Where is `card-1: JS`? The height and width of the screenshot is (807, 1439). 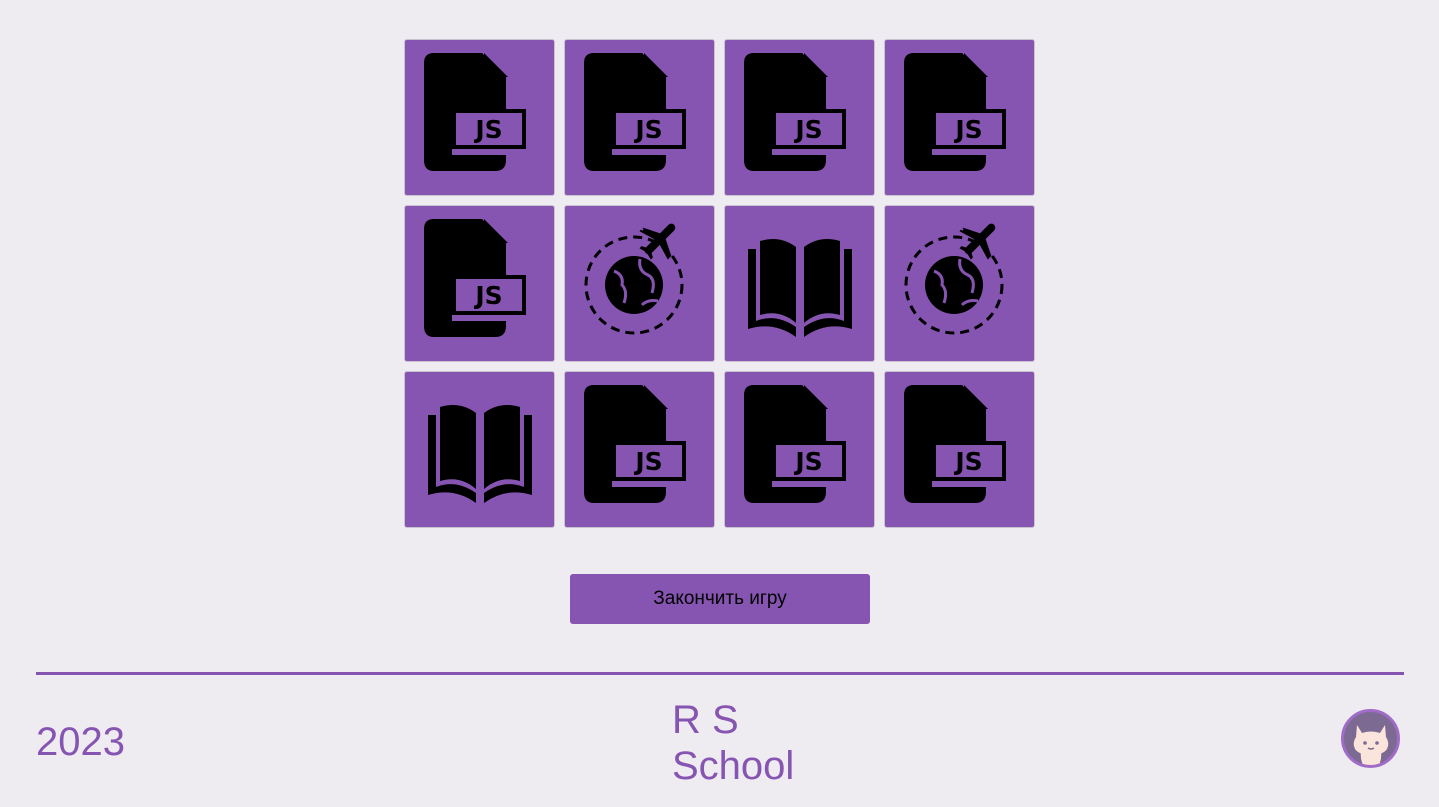
card-1: JS is located at coordinates (479, 117).